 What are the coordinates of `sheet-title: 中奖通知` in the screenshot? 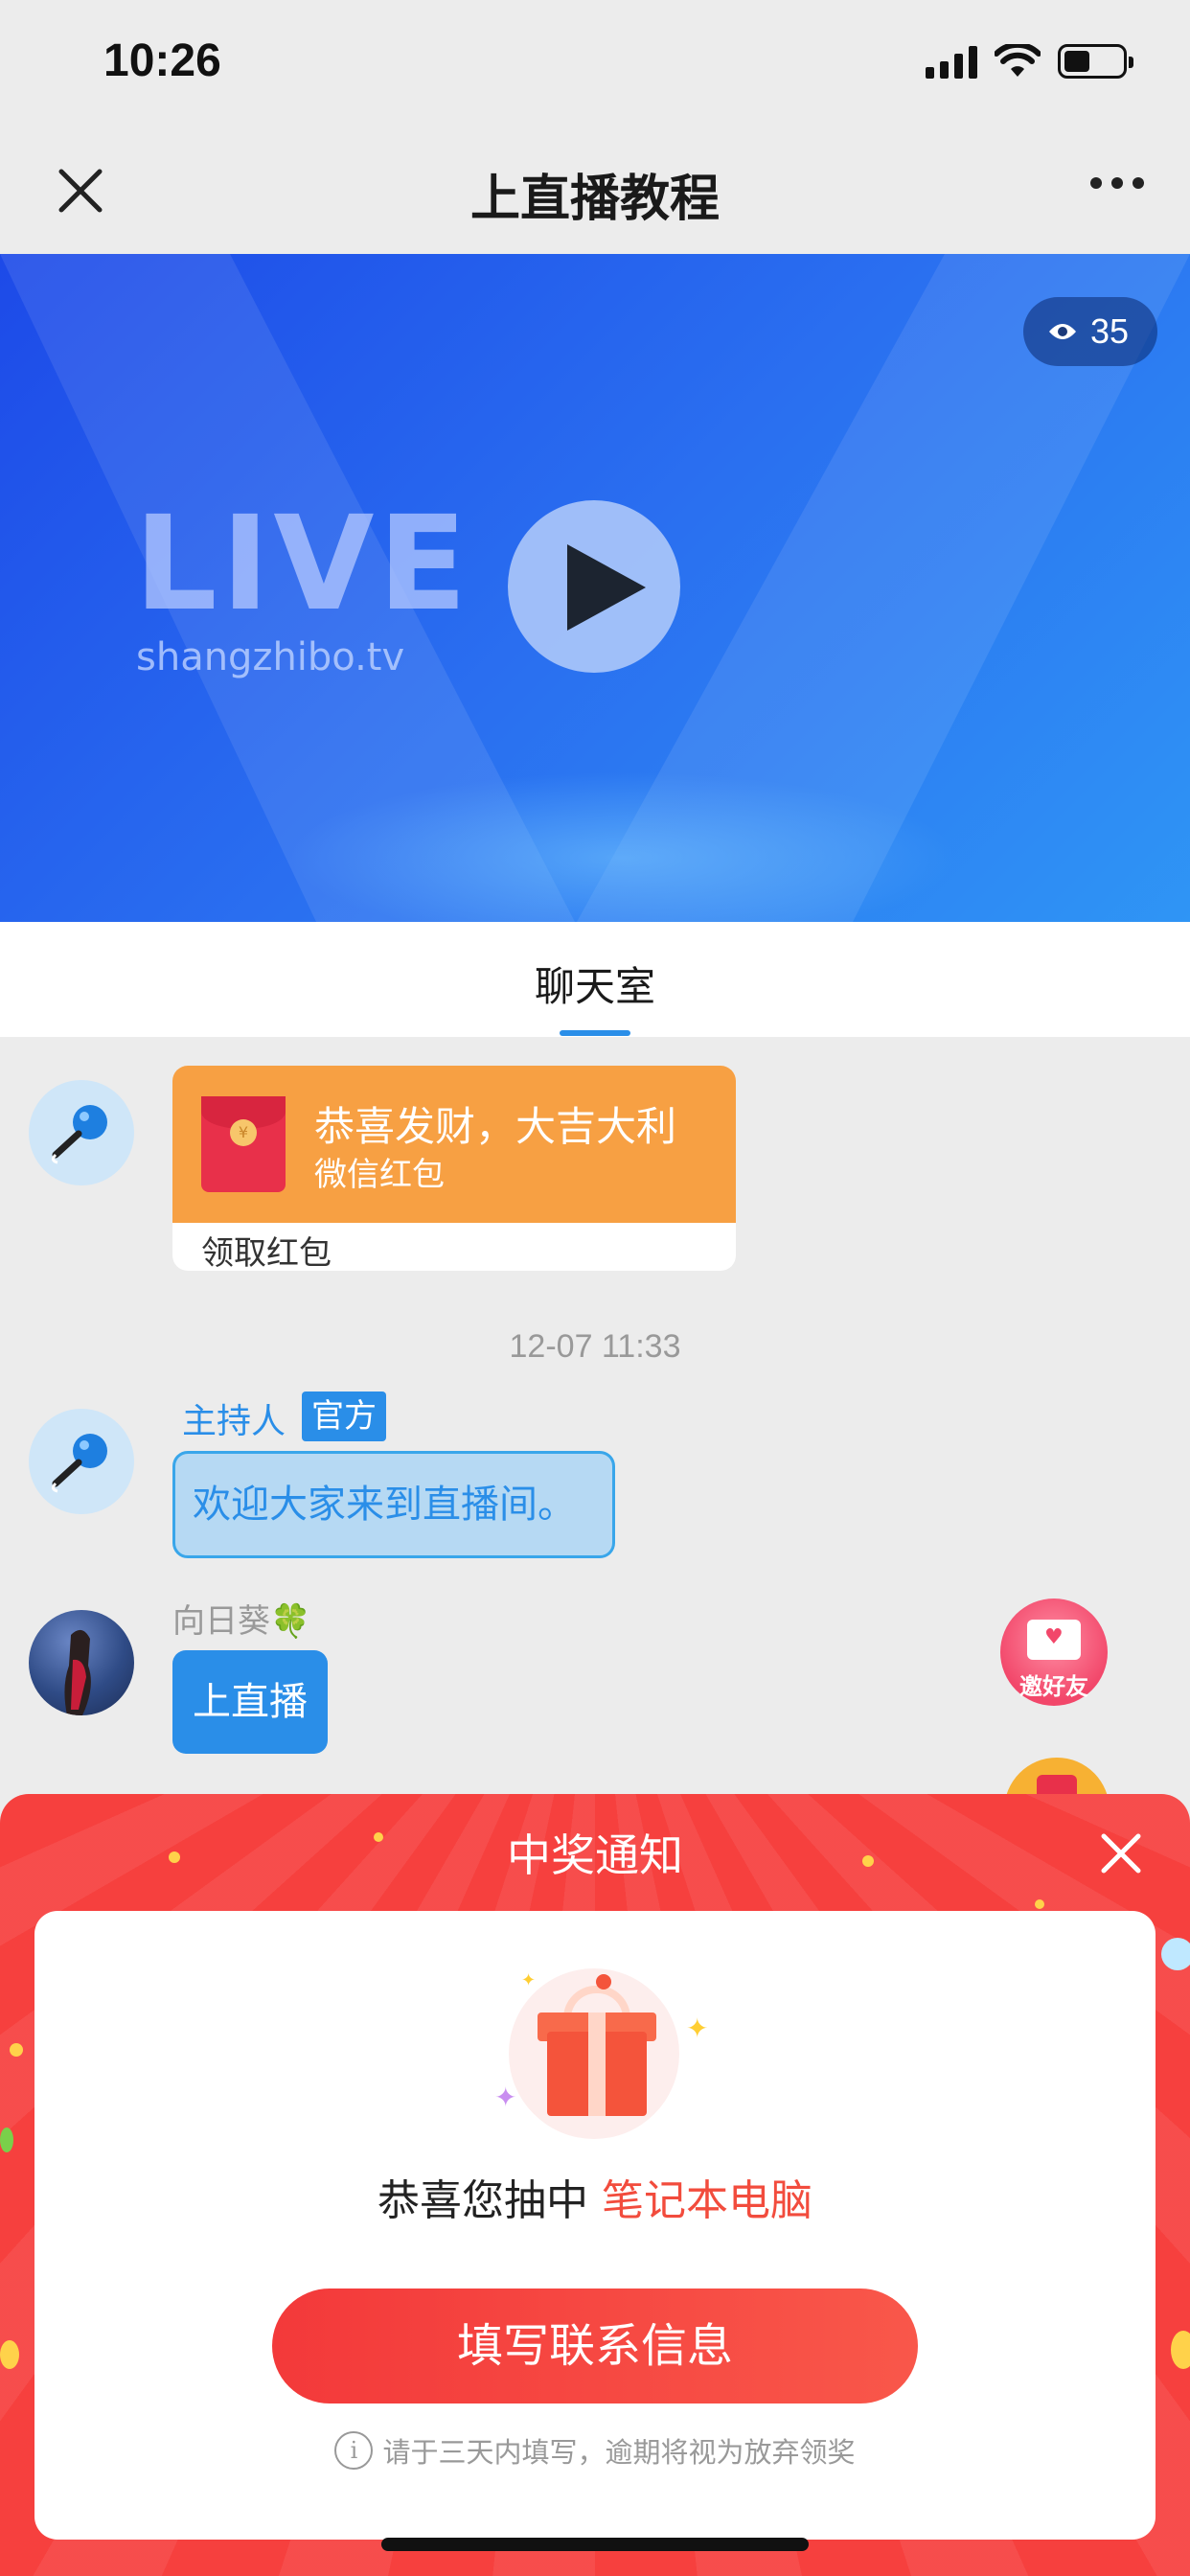 It's located at (595, 1855).